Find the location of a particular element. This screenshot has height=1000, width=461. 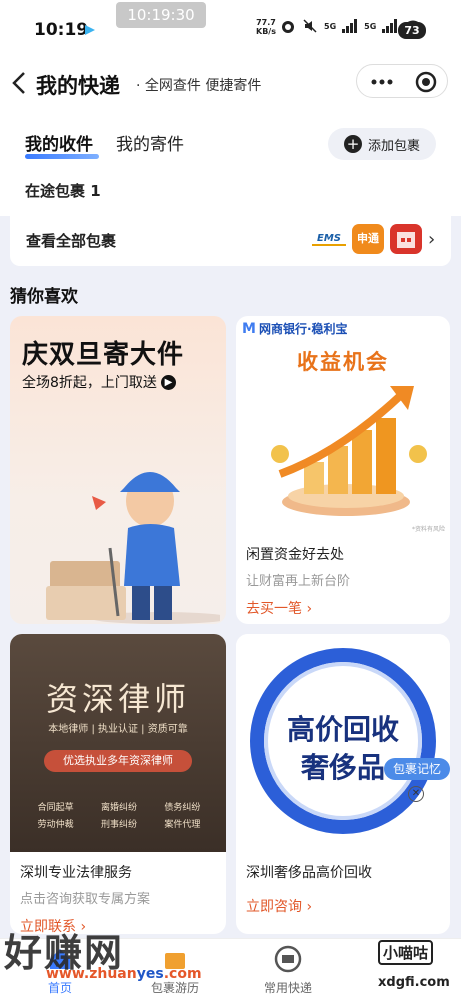

signal2-icon is located at coordinates (390, 26).